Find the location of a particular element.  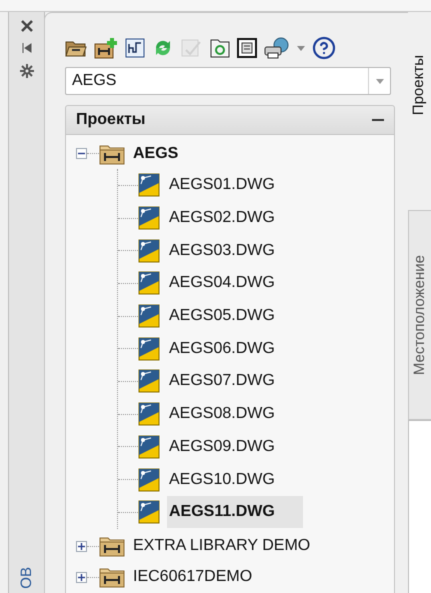

help-icon is located at coordinates (324, 48).